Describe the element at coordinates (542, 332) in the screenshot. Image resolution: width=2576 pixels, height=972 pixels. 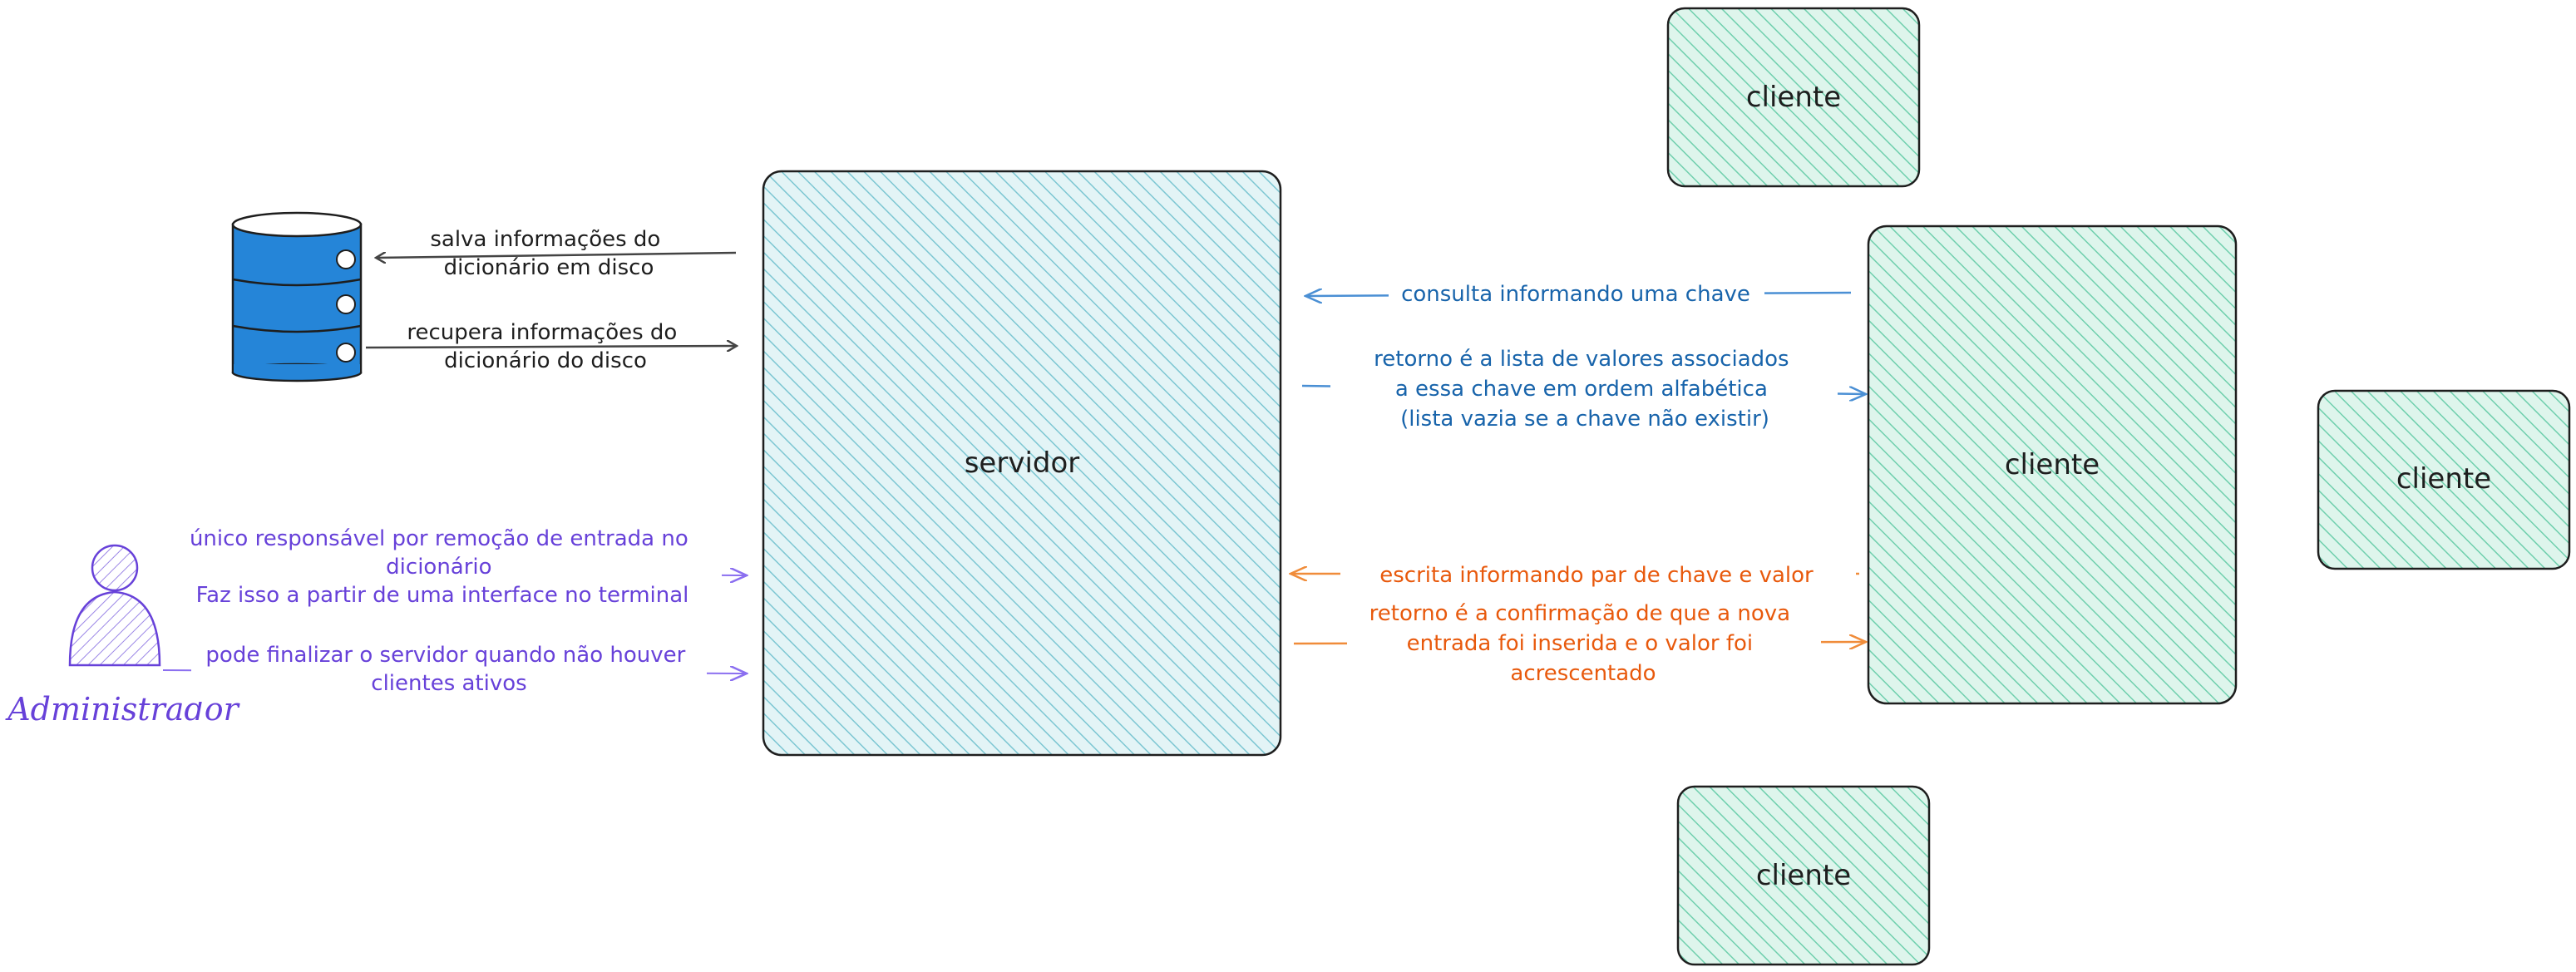
I see `load-label-line: recupera informações do` at that location.